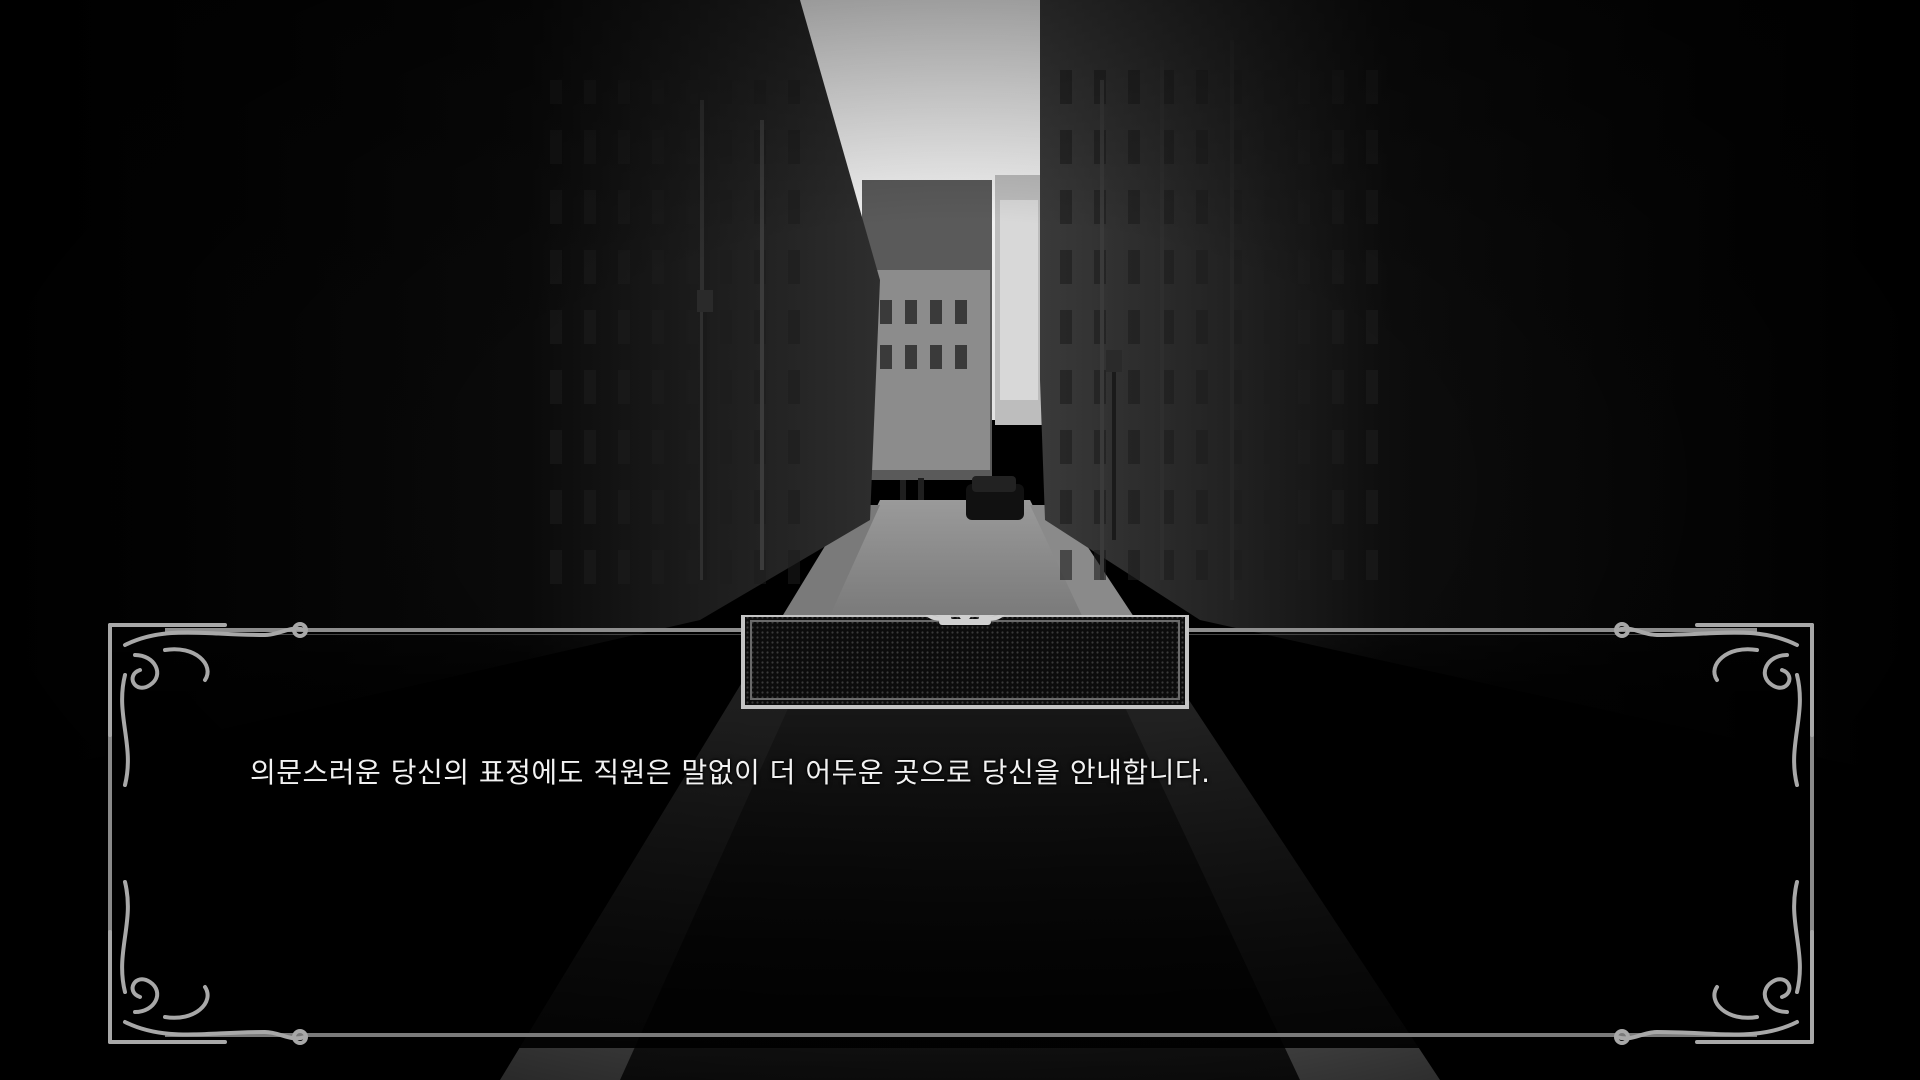 This screenshot has height=1080, width=1920. I want to click on speaker-name, so click(965, 671).